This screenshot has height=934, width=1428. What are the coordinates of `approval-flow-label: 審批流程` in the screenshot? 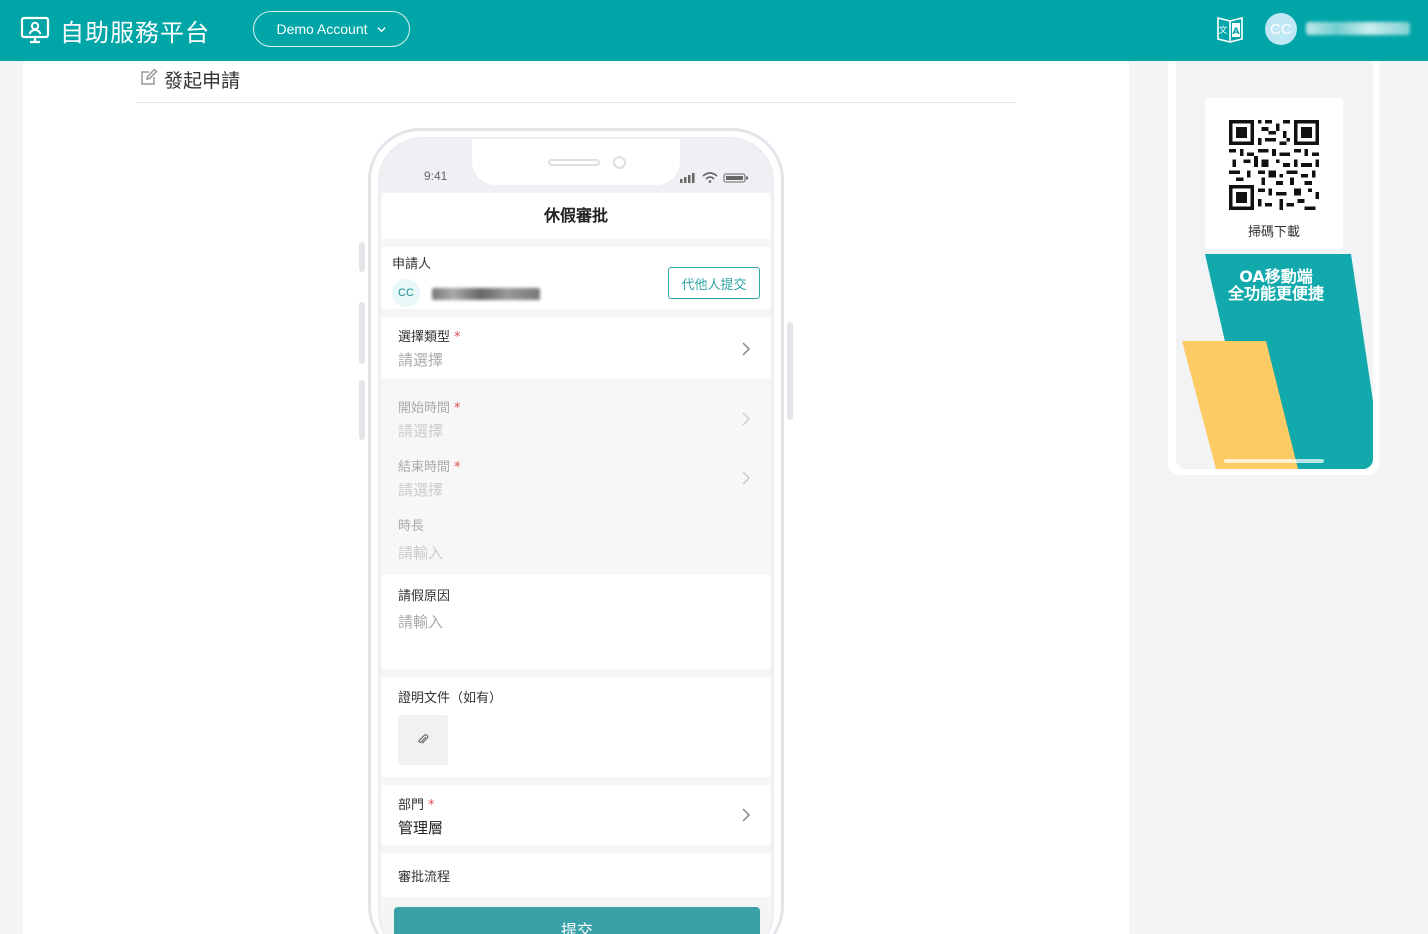 It's located at (424, 877).